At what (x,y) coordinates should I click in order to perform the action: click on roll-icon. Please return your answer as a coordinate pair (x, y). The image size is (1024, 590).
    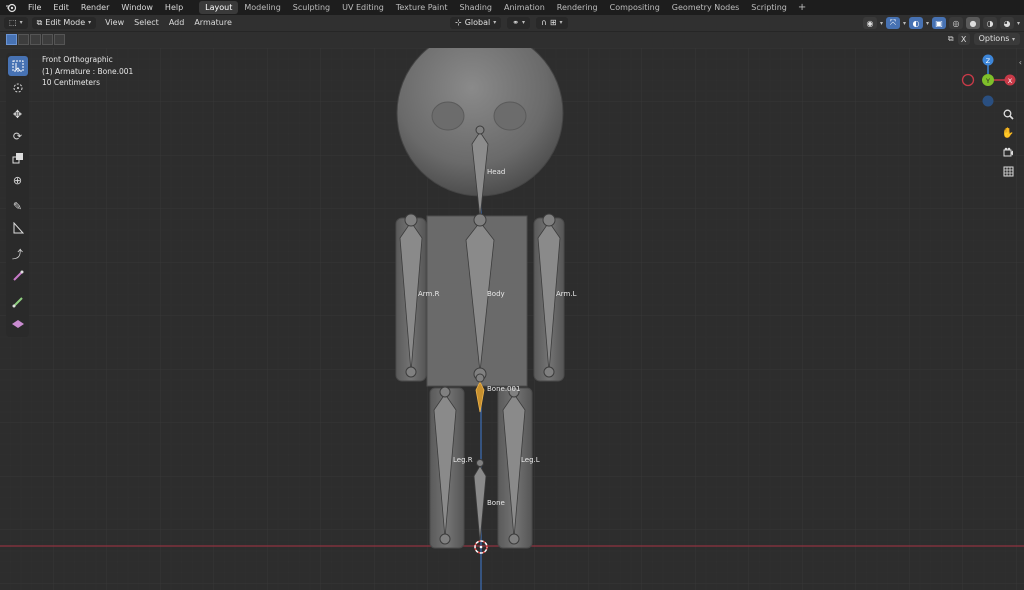
    Looking at the image, I should click on (18, 302).